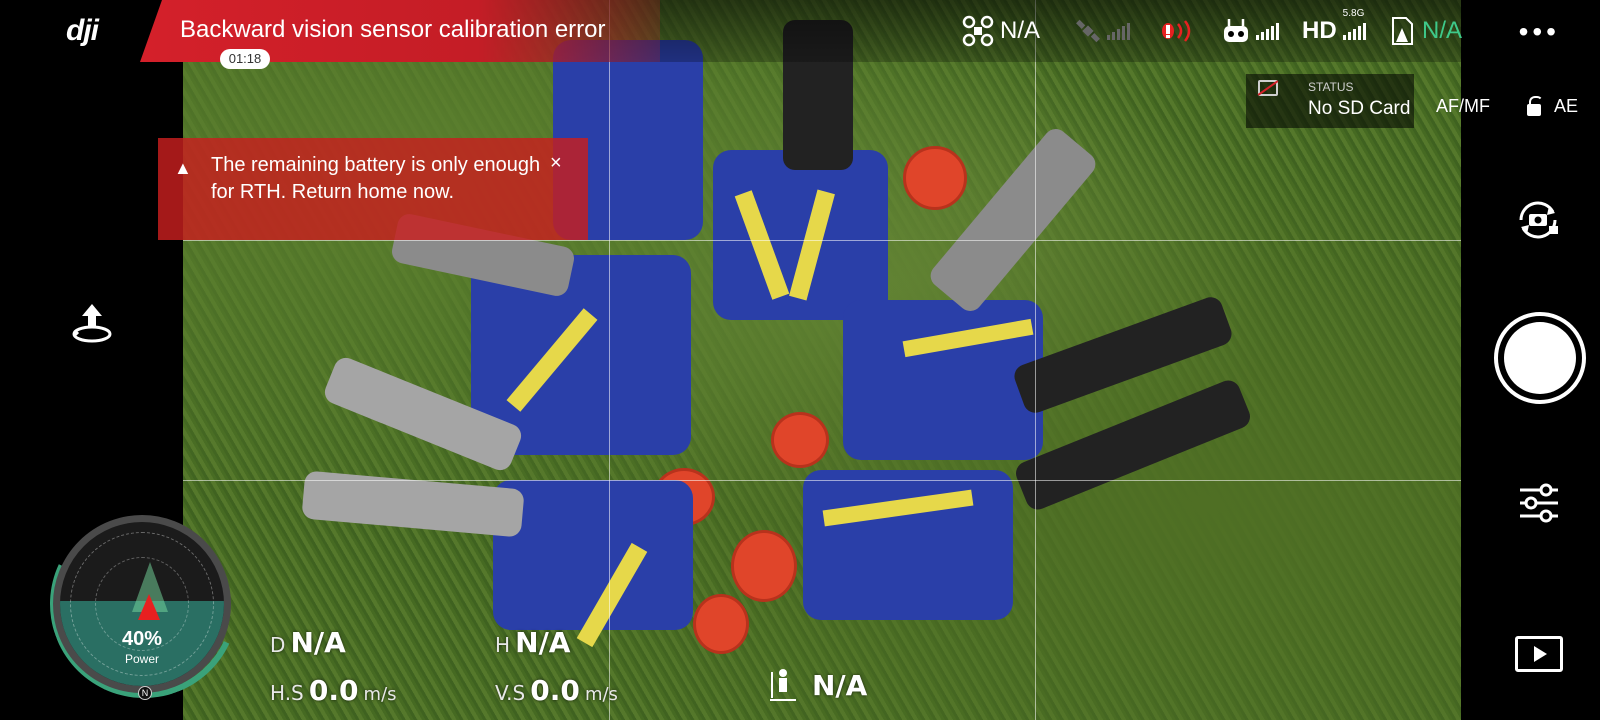 The image size is (1600, 720). I want to click on aircraft-status: N/A, so click(1001, 31).